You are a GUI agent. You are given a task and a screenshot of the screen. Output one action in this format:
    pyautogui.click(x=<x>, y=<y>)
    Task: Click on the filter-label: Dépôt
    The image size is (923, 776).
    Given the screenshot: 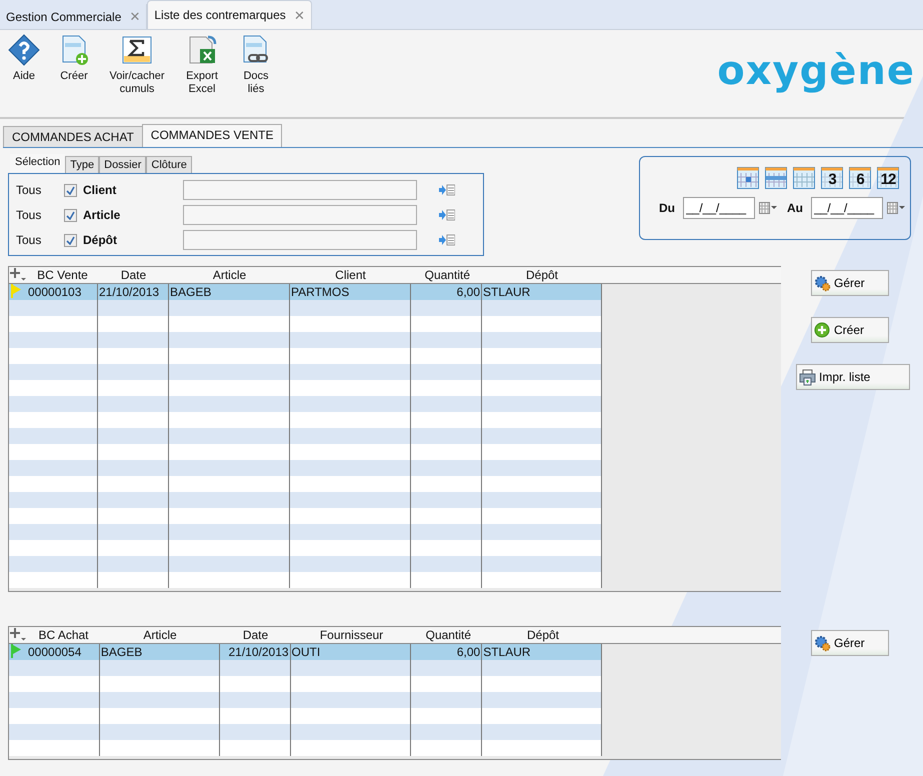 What is the action you would take?
    pyautogui.click(x=100, y=240)
    